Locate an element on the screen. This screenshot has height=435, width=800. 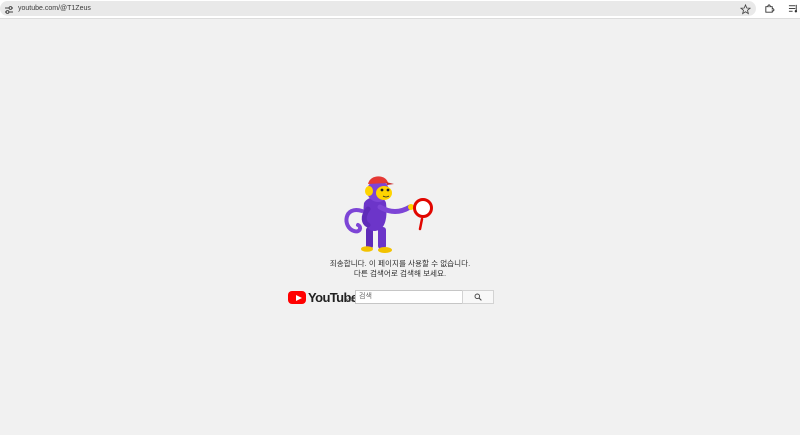
search-button is located at coordinates (478, 297).